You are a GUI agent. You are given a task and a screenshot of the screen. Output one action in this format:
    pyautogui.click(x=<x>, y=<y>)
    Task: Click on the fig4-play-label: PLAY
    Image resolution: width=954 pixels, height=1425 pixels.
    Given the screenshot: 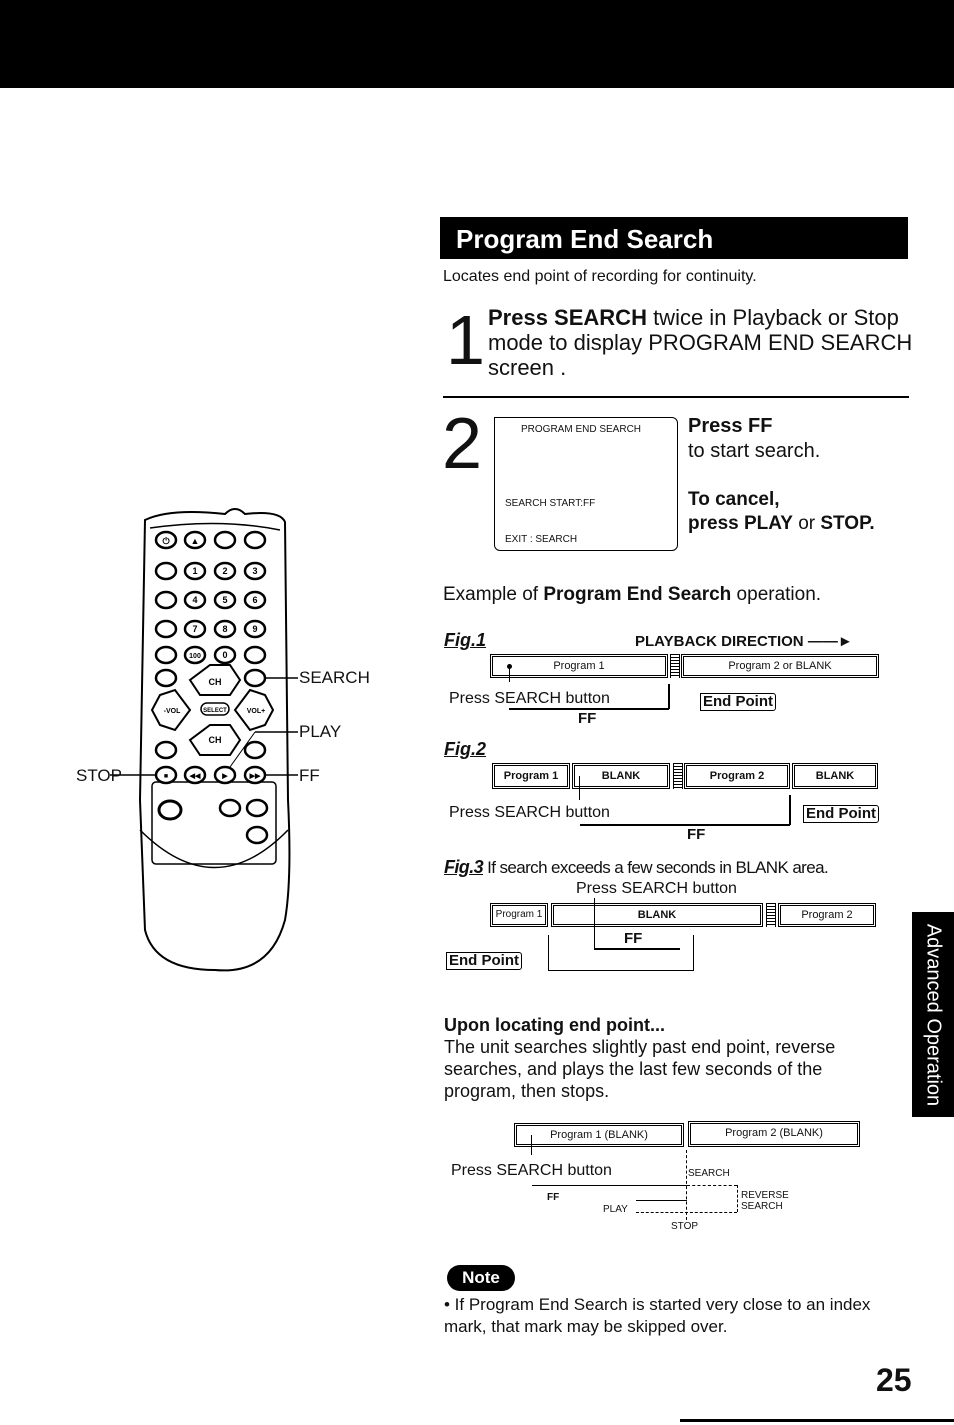 What is the action you would take?
    pyautogui.click(x=615, y=1209)
    